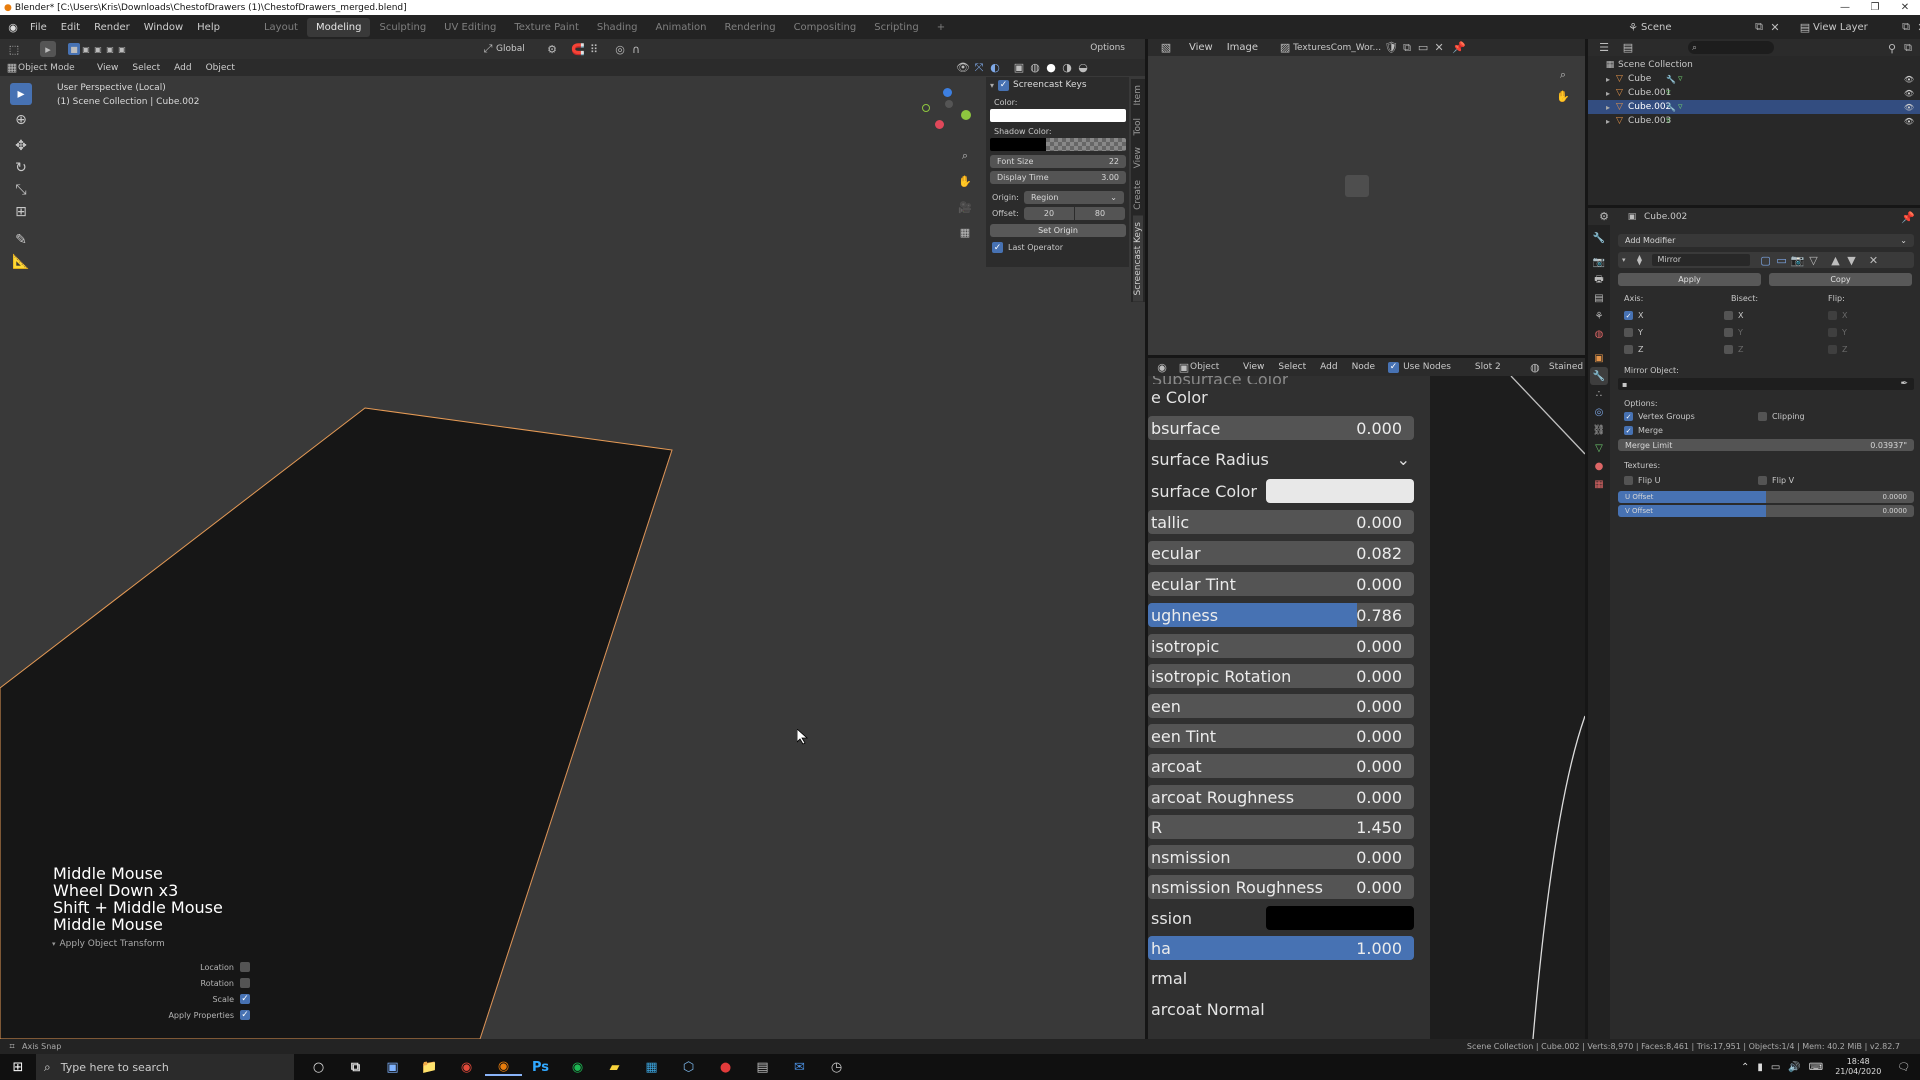 The image size is (1920, 1080). I want to click on axis-x-checkbox: ✓, so click(1628, 315).